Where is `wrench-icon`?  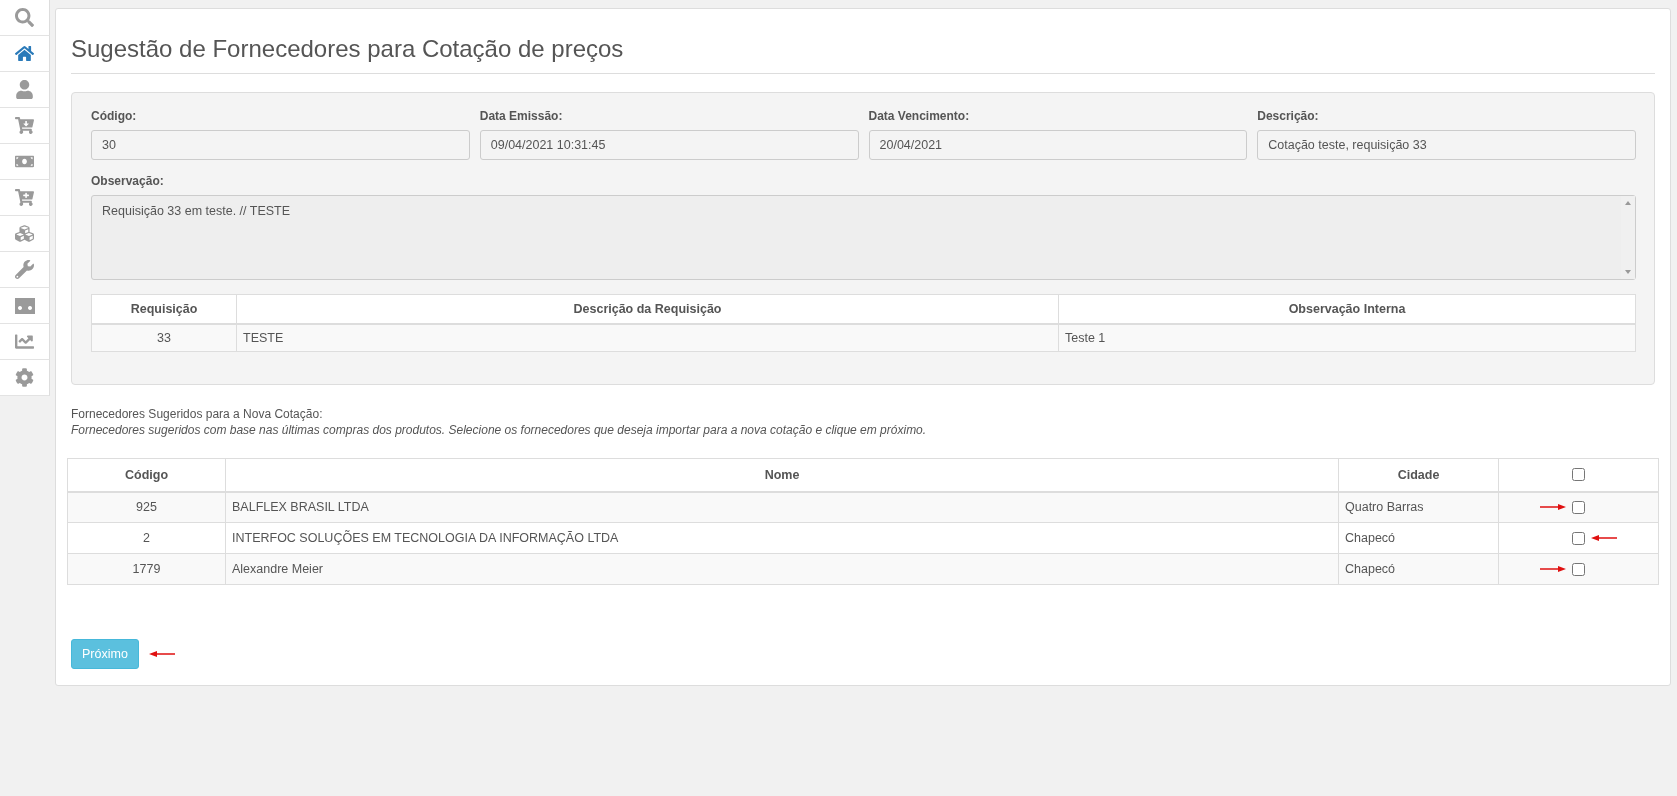 wrench-icon is located at coordinates (24, 269).